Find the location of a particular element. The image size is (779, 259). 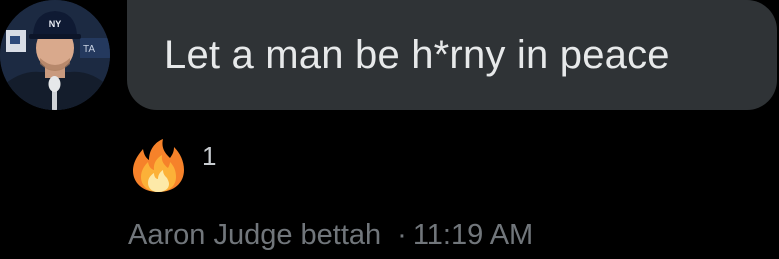

svg-text: TA is located at coordinates (89, 49).